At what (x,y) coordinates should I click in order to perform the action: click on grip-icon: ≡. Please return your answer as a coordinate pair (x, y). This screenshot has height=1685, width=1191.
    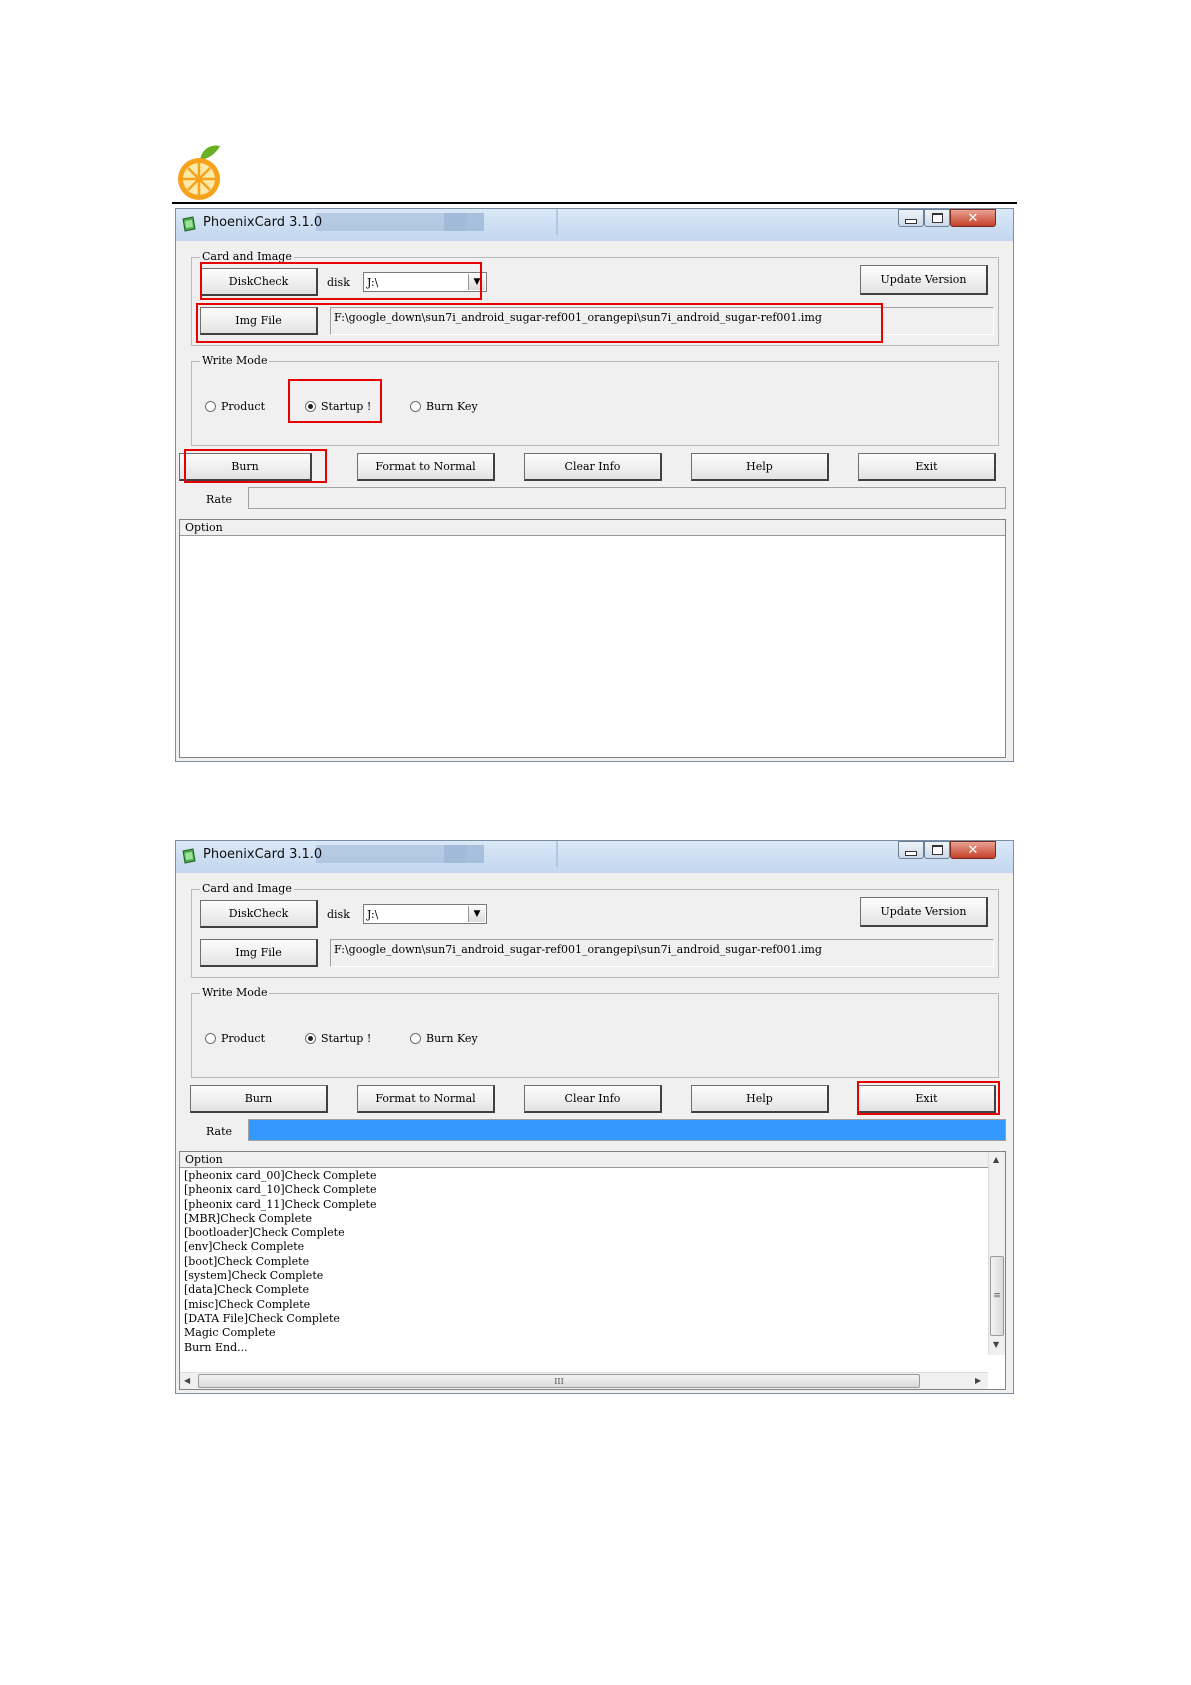
    Looking at the image, I should click on (997, 1296).